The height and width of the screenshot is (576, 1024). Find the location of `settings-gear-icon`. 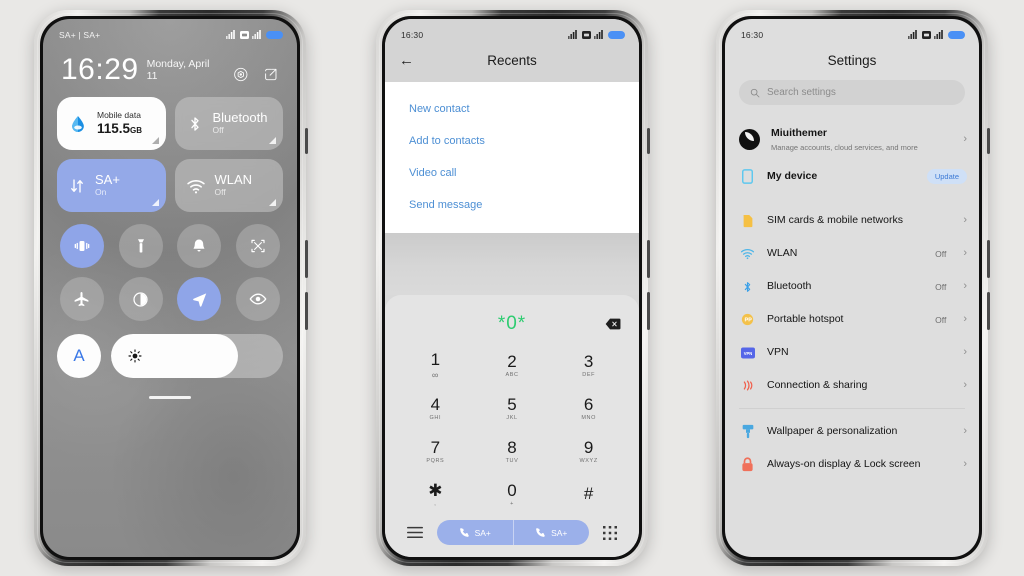

settings-gear-icon is located at coordinates (241, 74).